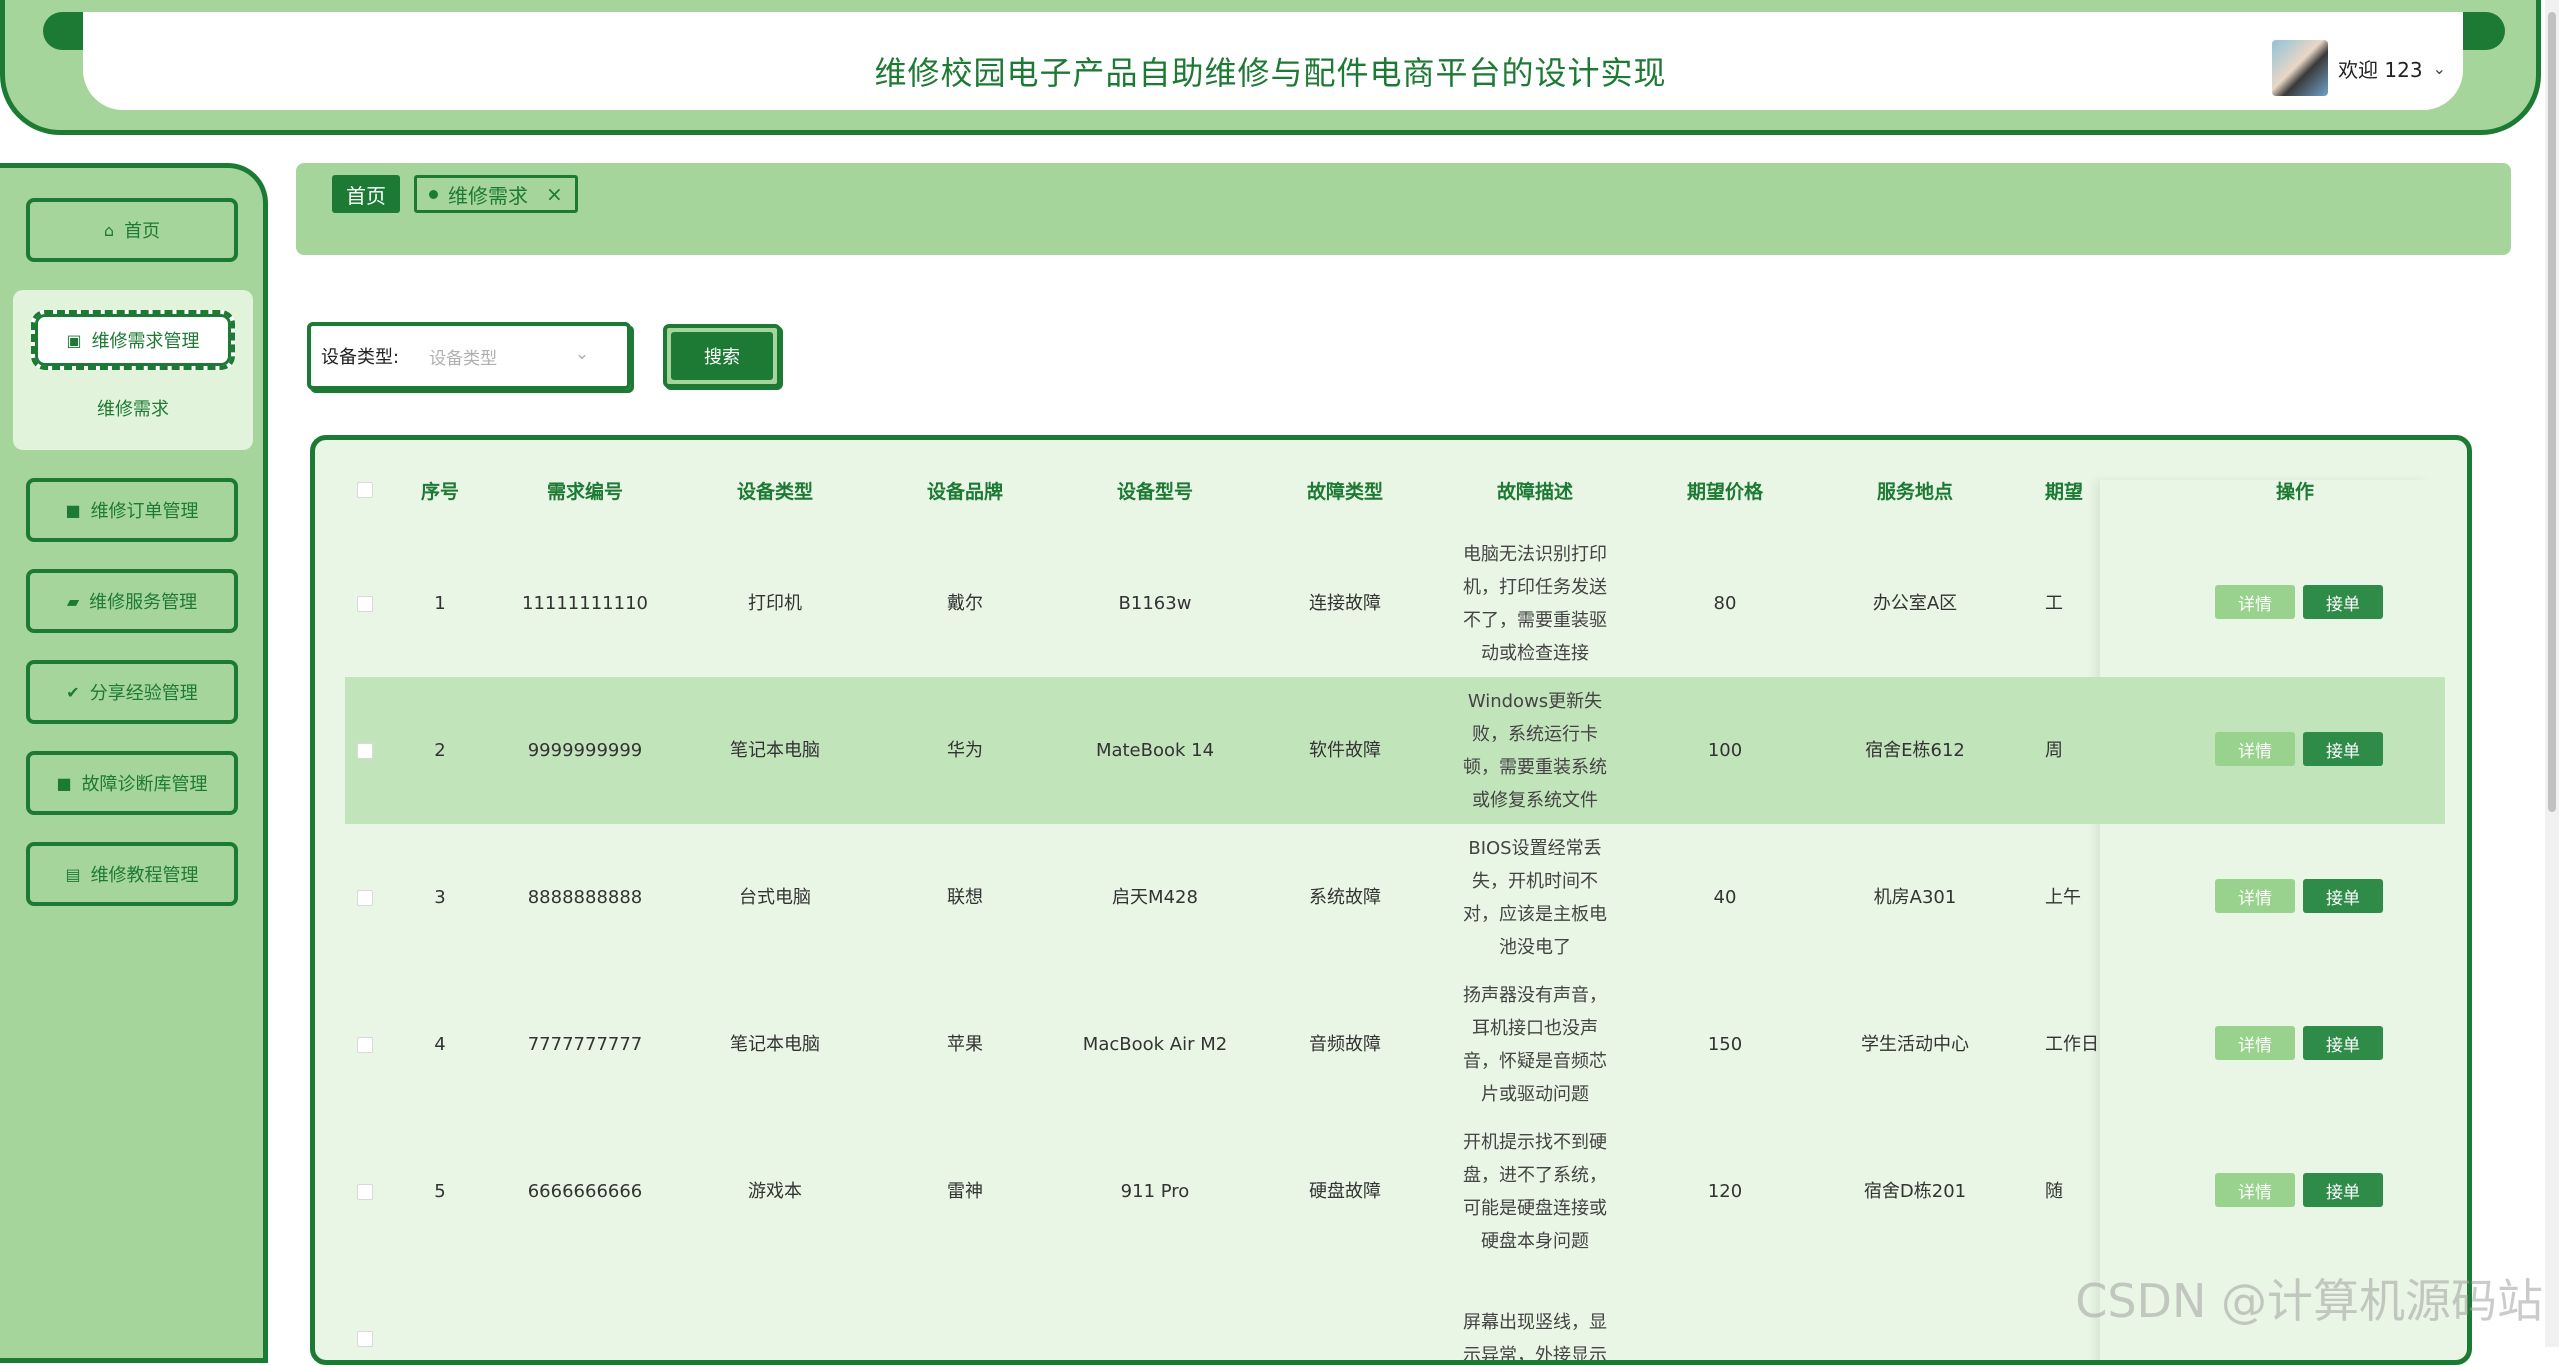  I want to click on sidebar-item-repair-demand-management: ▣ 维修需求管理, so click(133, 340).